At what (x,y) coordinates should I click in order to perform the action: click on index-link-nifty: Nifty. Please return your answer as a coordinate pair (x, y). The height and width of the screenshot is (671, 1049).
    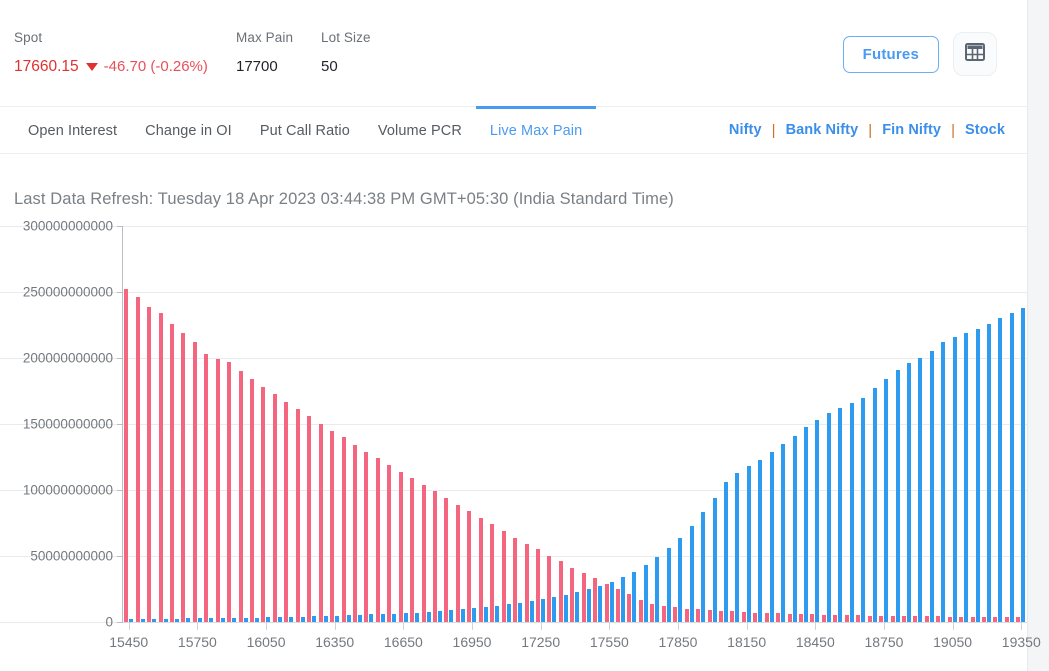
    Looking at the image, I should click on (745, 130).